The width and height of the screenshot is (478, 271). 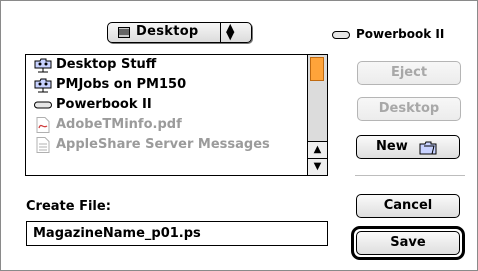 I want to click on folder-popup-label: Desktop, so click(x=167, y=31).